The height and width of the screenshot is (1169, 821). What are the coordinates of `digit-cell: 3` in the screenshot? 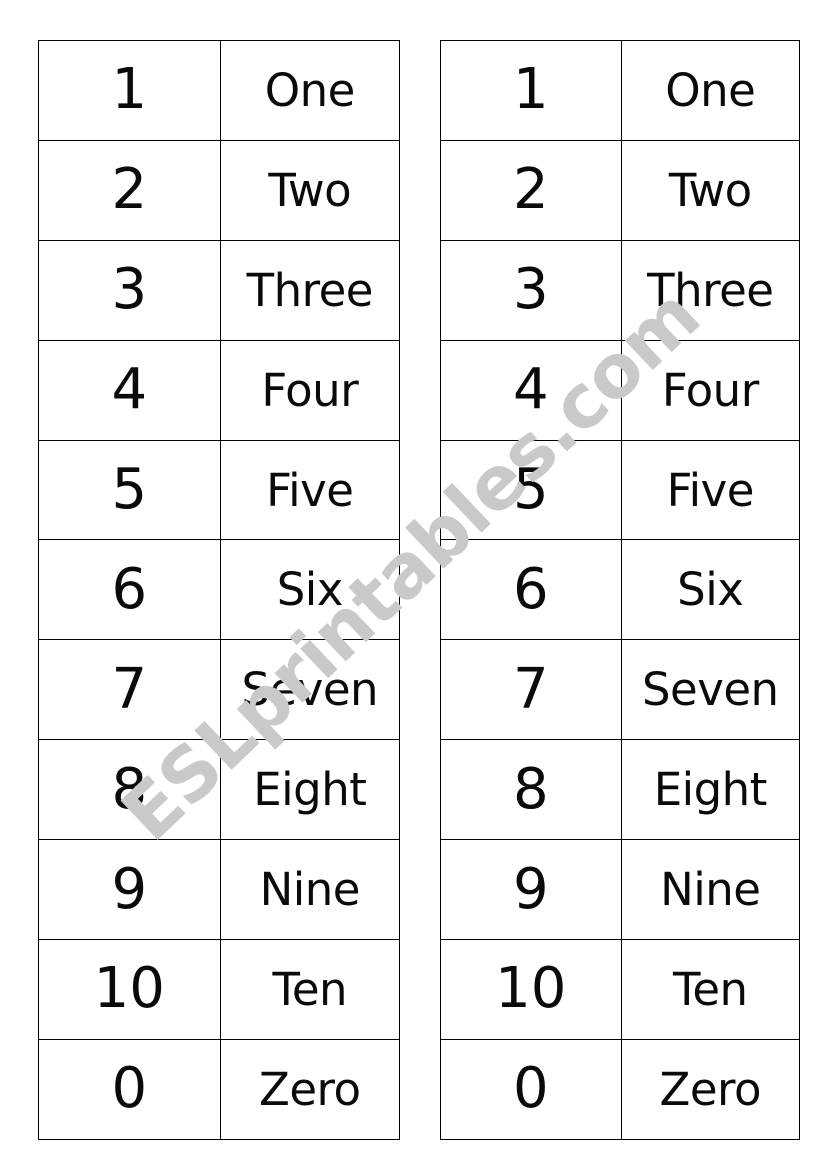 It's located at (531, 290).